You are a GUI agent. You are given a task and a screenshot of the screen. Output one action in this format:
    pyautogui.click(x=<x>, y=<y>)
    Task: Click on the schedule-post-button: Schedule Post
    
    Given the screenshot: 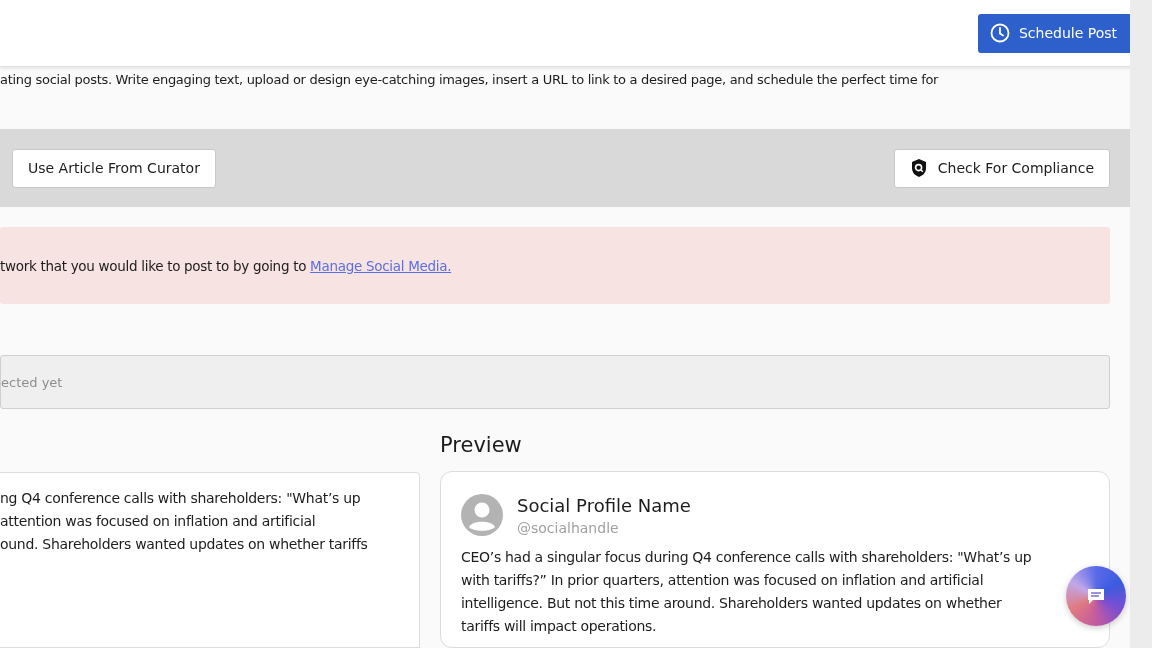 What is the action you would take?
    pyautogui.click(x=1054, y=33)
    